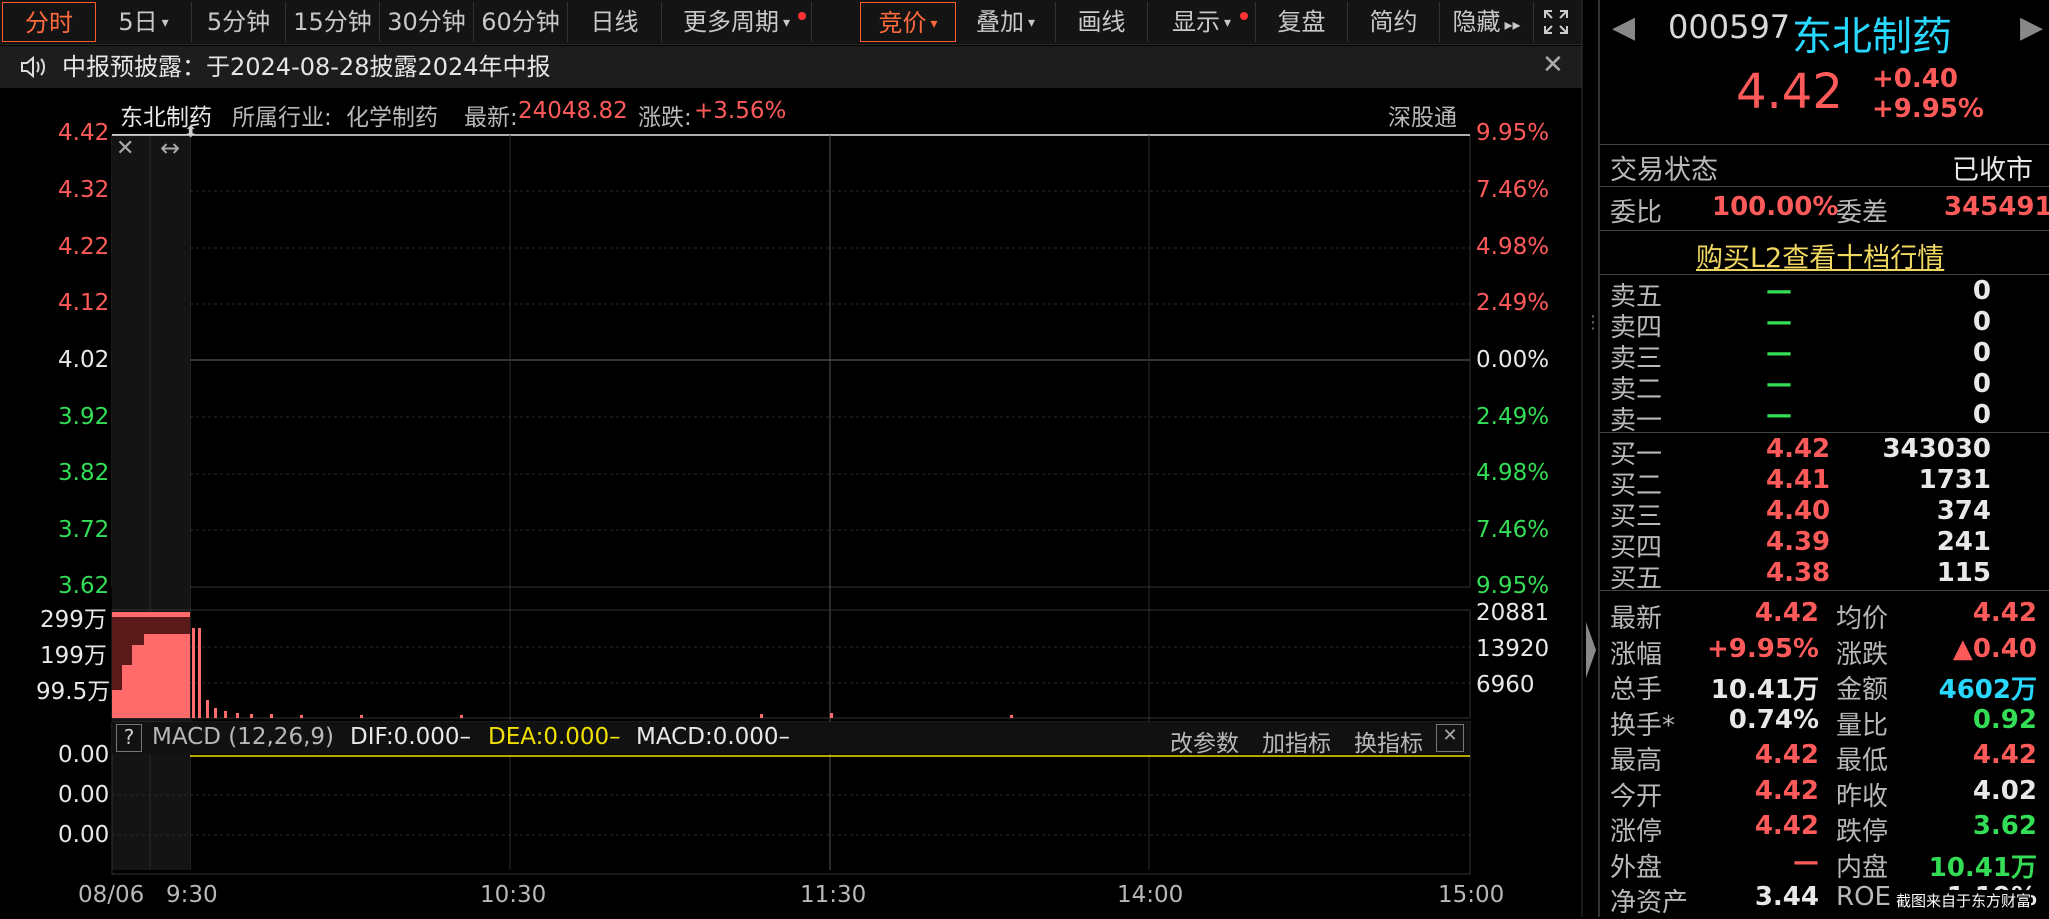  Describe the element at coordinates (1513, 473) in the screenshot. I see `pct-tick: 4.98%` at that location.